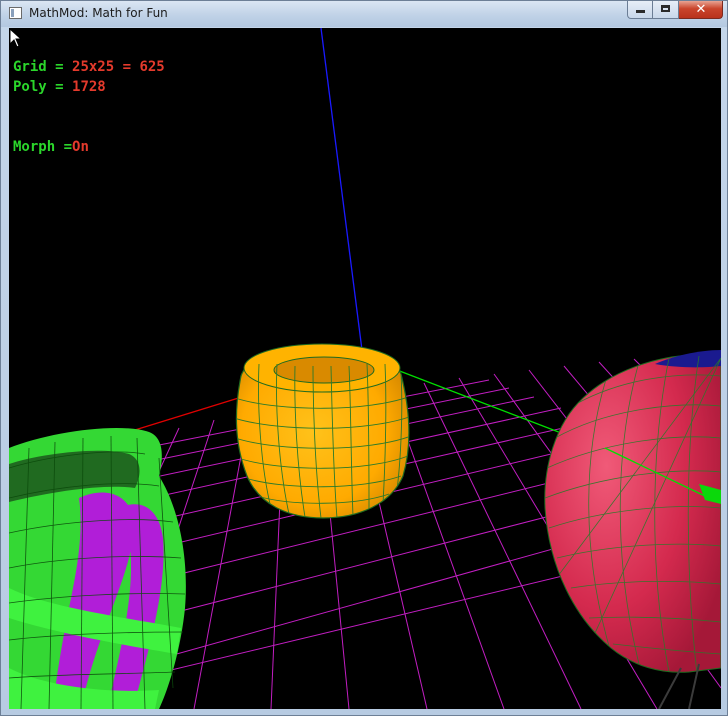 The width and height of the screenshot is (728, 716). Describe the element at coordinates (118, 67) in the screenshot. I see `grid-value: 25x25 = 625` at that location.